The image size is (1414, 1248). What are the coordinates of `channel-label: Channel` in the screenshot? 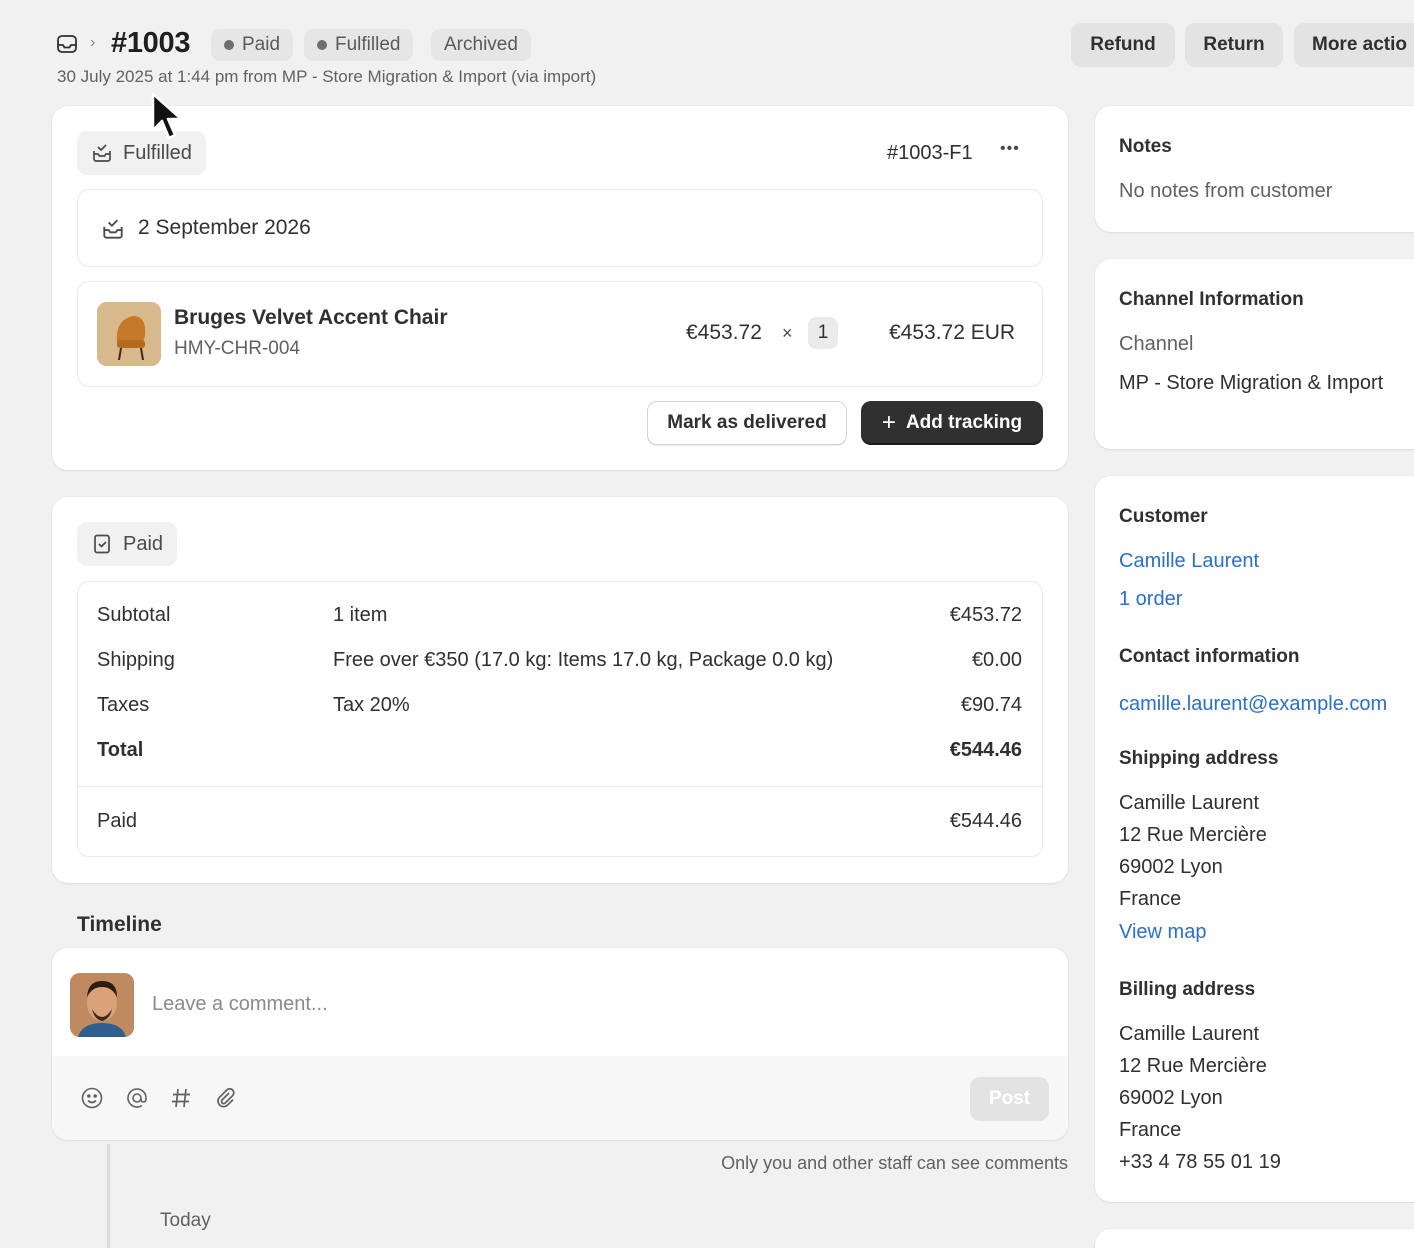 It's located at (1156, 344).